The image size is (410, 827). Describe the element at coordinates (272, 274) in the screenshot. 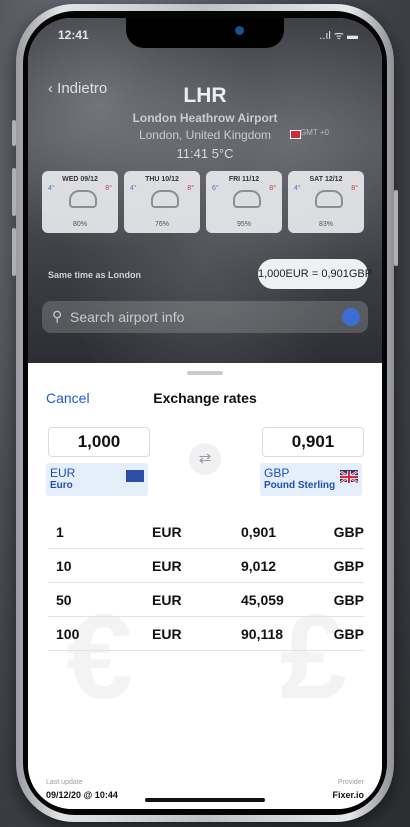

I see `pill-from-amount: 1,000` at that location.